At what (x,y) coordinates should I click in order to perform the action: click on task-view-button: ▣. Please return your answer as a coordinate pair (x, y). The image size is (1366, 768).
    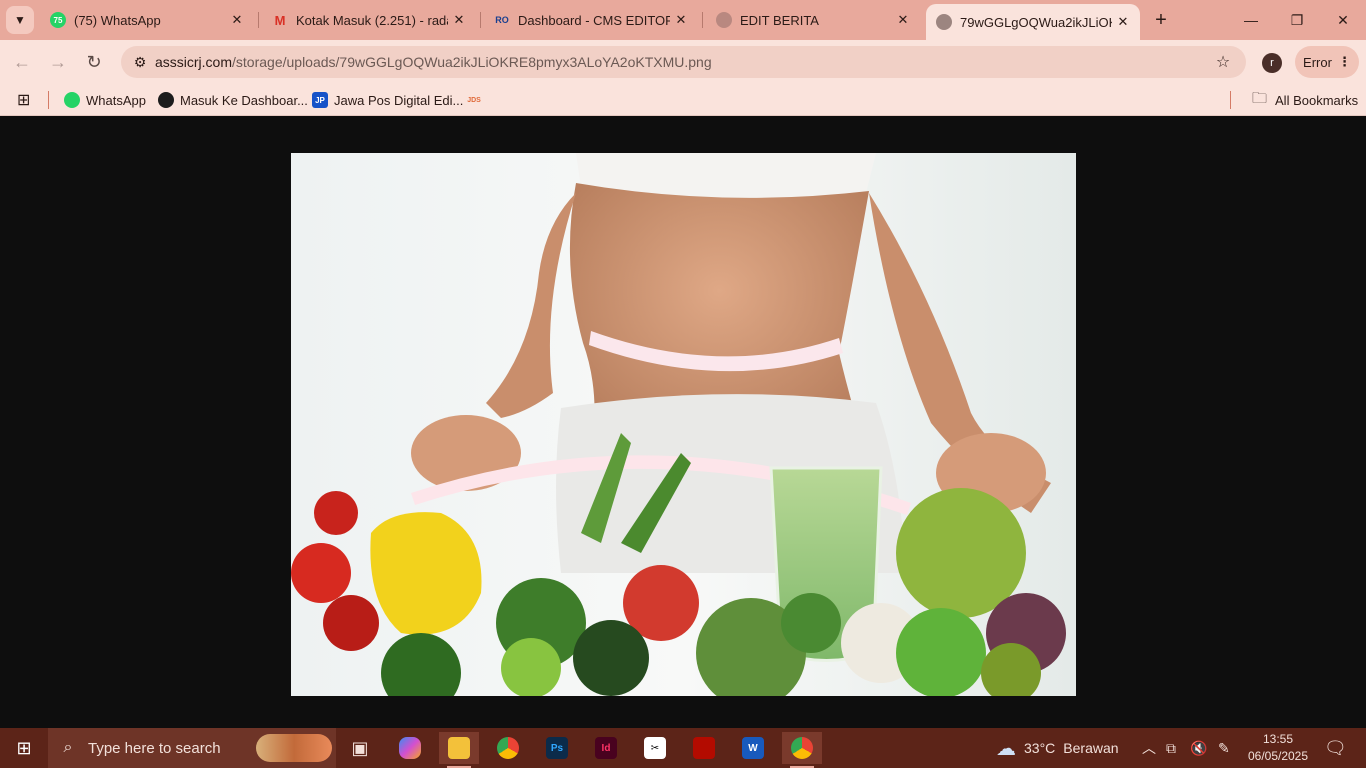
    Looking at the image, I should click on (360, 748).